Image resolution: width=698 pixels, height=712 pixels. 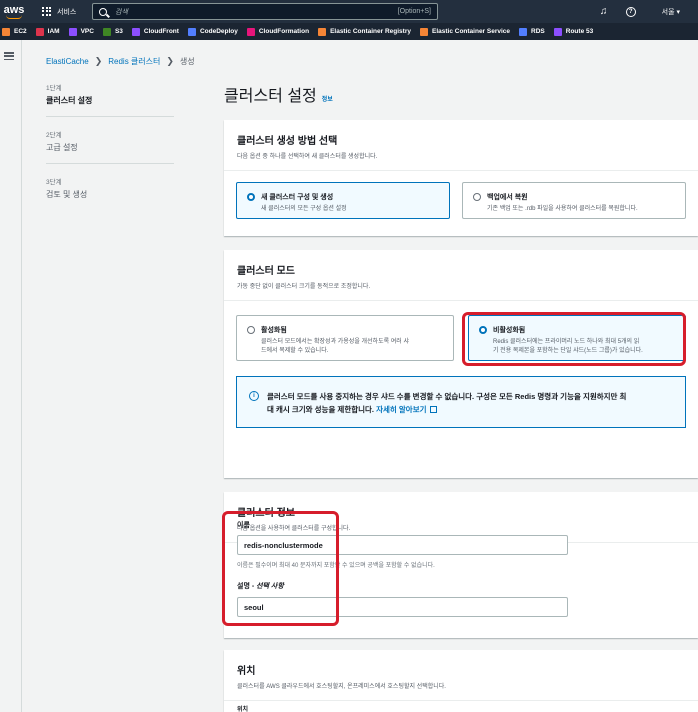 I want to click on aws-logo: aws, so click(x=14, y=11).